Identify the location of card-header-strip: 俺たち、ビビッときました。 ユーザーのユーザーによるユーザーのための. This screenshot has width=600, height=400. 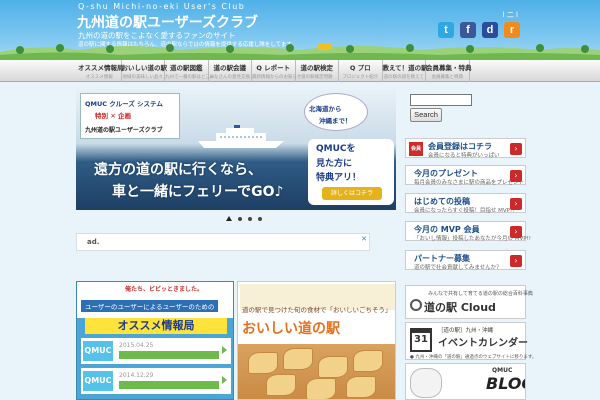
(155, 300).